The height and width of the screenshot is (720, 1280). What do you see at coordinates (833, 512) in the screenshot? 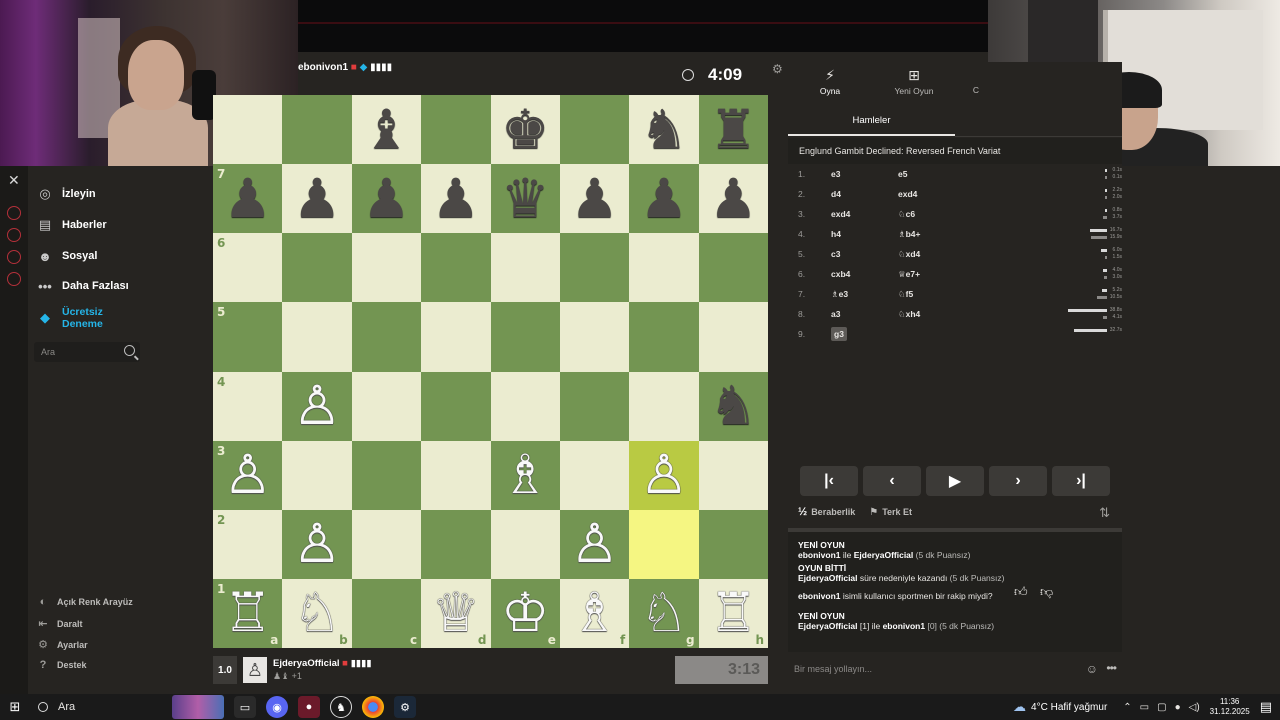
I see `draw-button: Beraberlik` at bounding box center [833, 512].